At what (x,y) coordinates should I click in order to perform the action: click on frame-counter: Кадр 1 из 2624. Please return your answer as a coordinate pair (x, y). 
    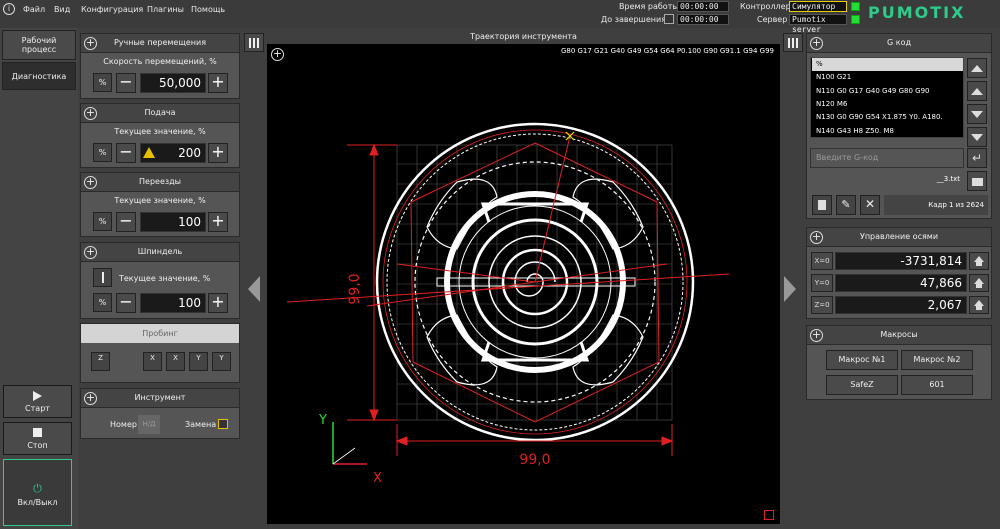
    Looking at the image, I should click on (936, 205).